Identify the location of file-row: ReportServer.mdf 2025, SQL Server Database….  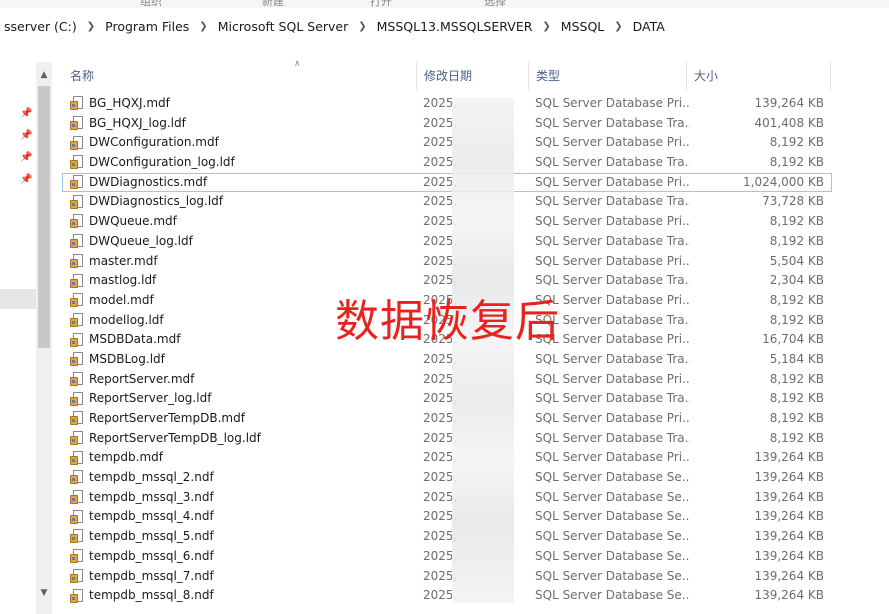
(447, 380).